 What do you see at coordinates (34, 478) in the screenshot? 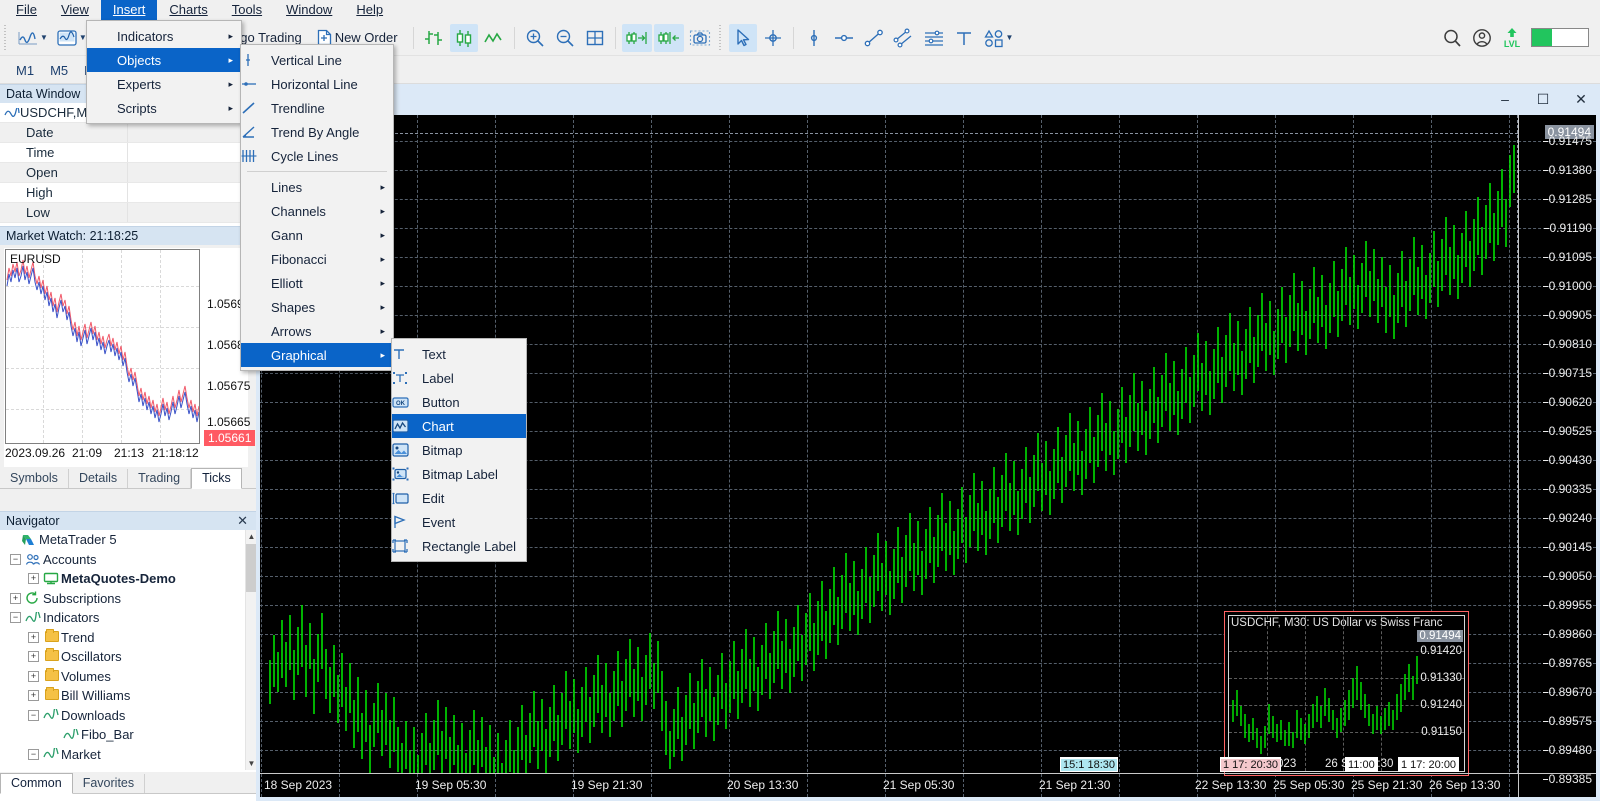
I see `tab-symbols: Symbols` at bounding box center [34, 478].